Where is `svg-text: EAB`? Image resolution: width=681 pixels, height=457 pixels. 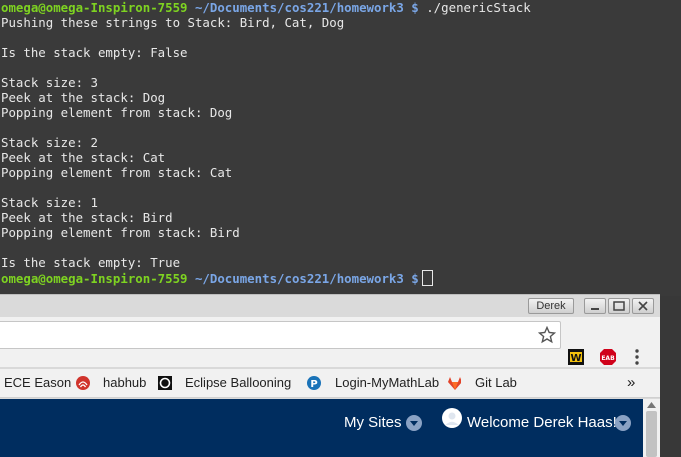
svg-text: EAB is located at coordinates (608, 358).